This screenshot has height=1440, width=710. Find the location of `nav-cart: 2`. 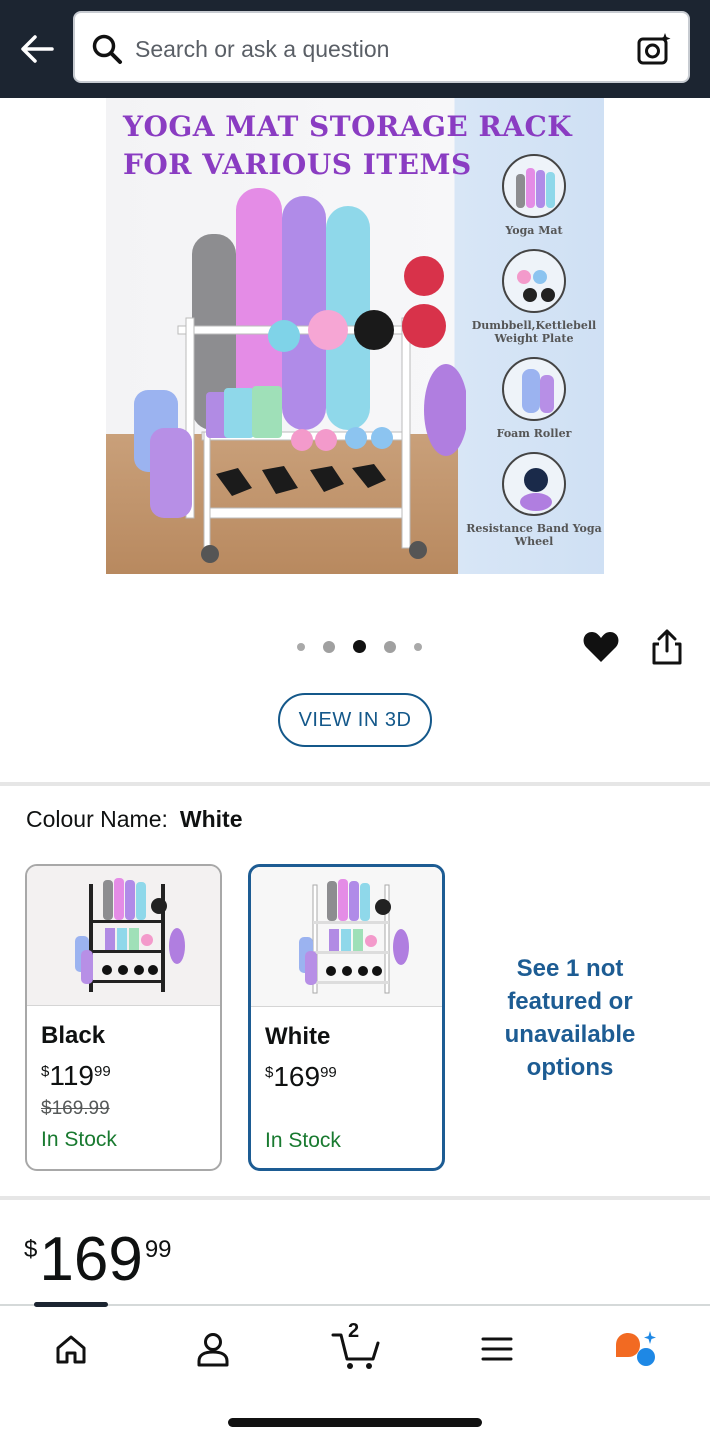

nav-cart: 2 is located at coordinates (356, 1346).